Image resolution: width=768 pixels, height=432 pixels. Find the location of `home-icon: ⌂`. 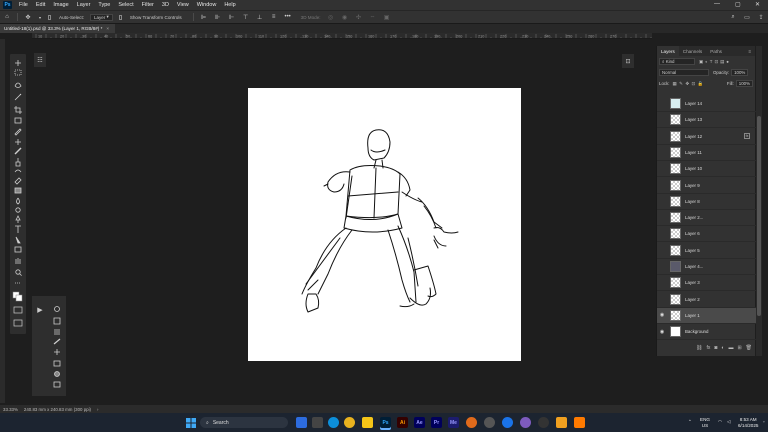

home-icon: ⌂ is located at coordinates (7, 17).